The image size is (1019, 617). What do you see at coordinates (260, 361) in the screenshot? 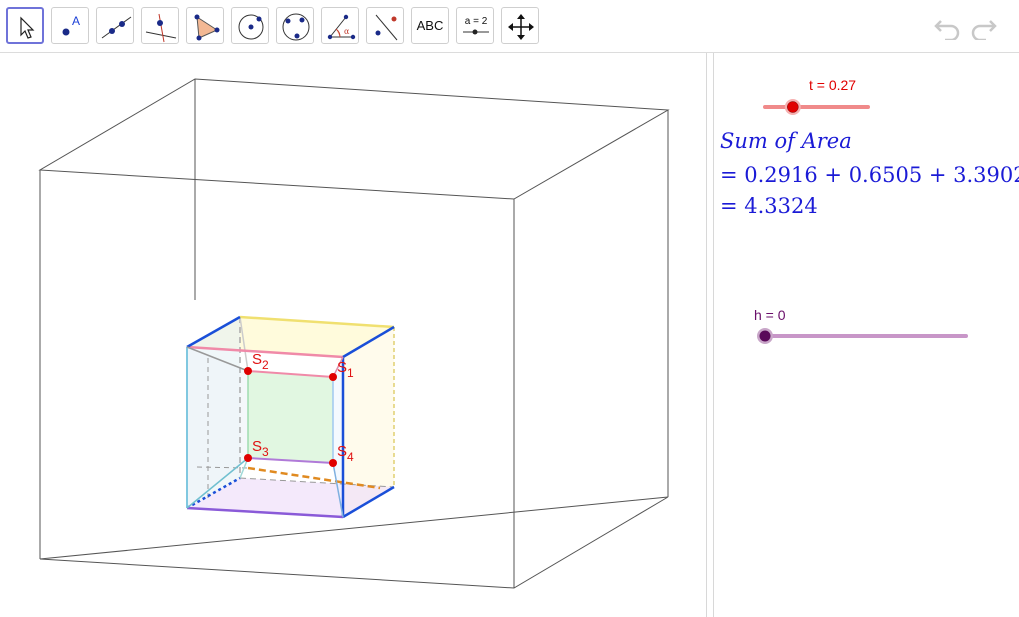
I see `label-s2: S2` at bounding box center [260, 361].